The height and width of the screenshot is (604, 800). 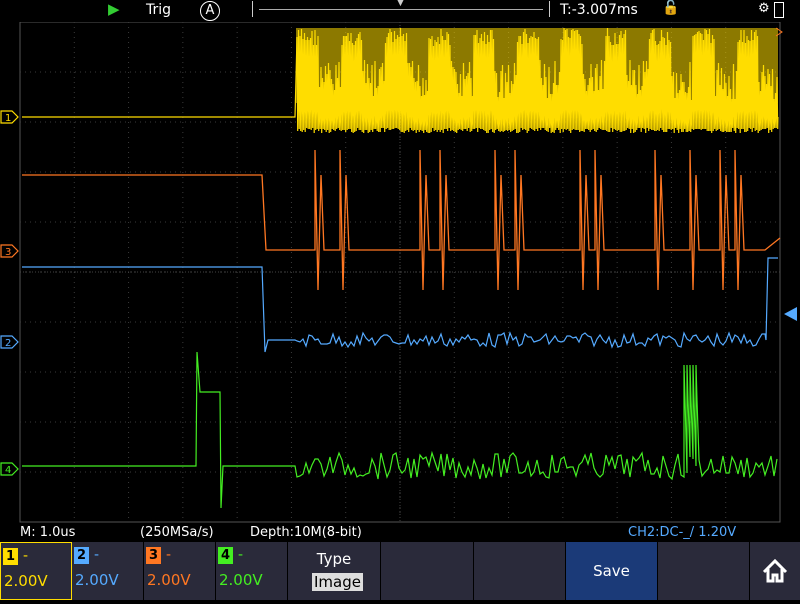 What do you see at coordinates (8, 470) in the screenshot?
I see `ch4-marker-label: 4` at bounding box center [8, 470].